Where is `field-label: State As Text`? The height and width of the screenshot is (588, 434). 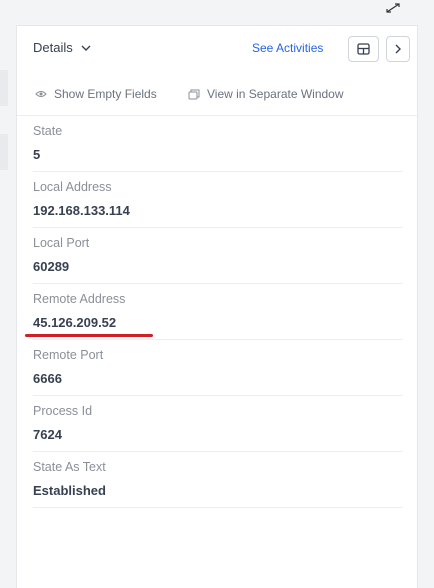 field-label: State As Text is located at coordinates (69, 467).